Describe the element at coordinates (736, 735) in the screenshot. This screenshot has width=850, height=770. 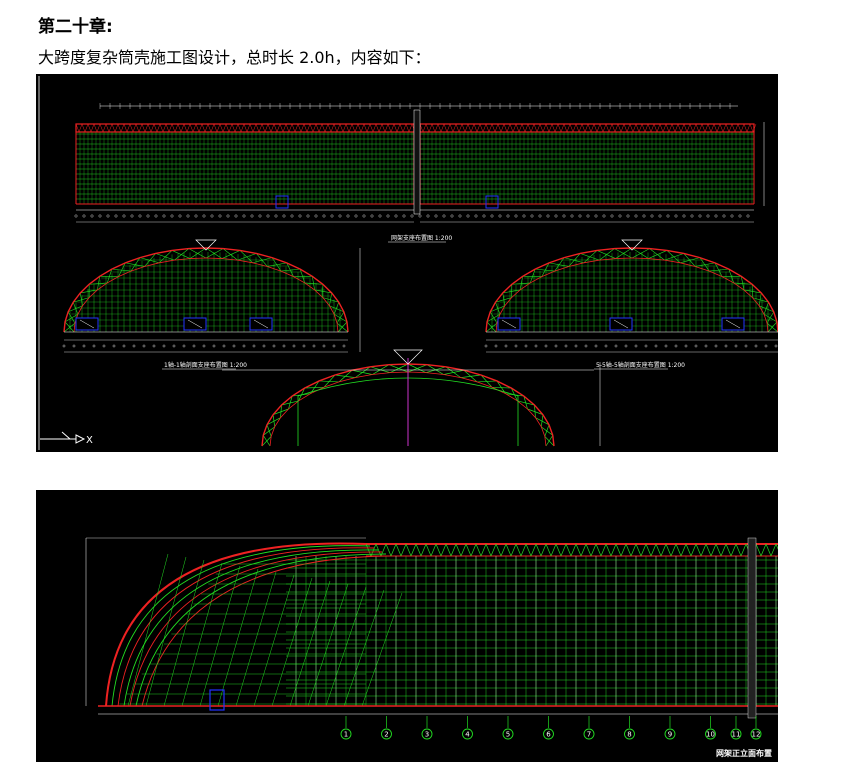
I see `axis-number: 11` at that location.